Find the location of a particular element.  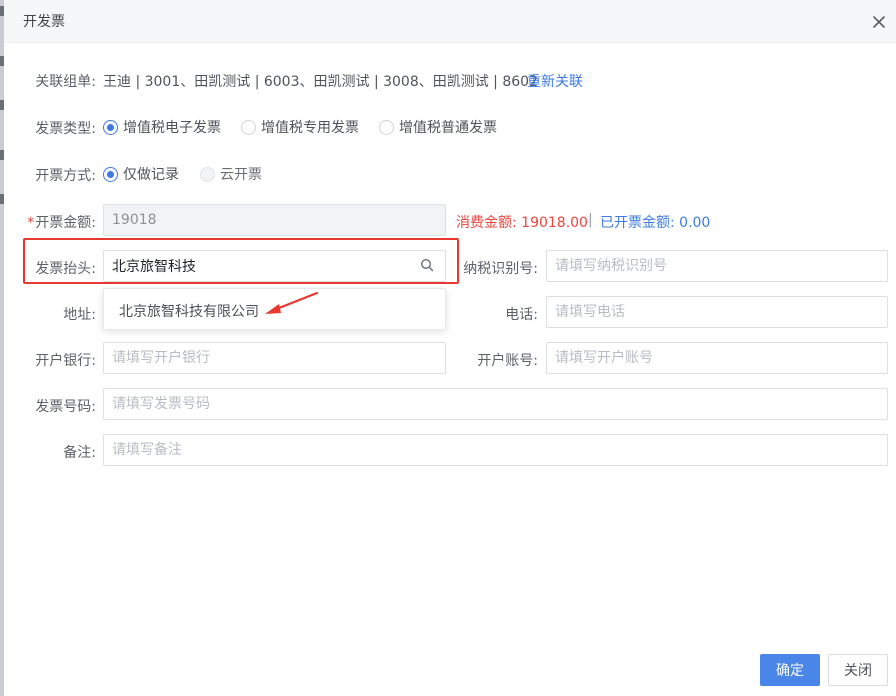

invoice-header-suggestions: 北京旅智科技有限公司 is located at coordinates (274, 309).